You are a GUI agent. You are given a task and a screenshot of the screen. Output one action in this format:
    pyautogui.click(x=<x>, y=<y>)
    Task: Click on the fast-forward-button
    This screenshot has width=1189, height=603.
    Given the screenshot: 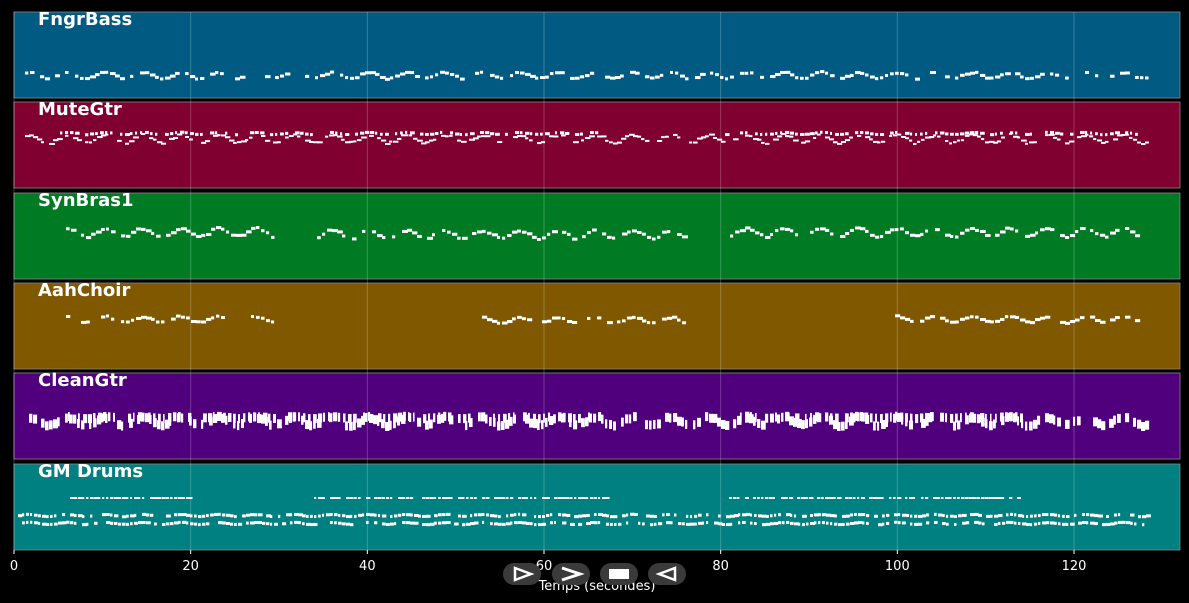 What is the action you would take?
    pyautogui.click(x=571, y=574)
    